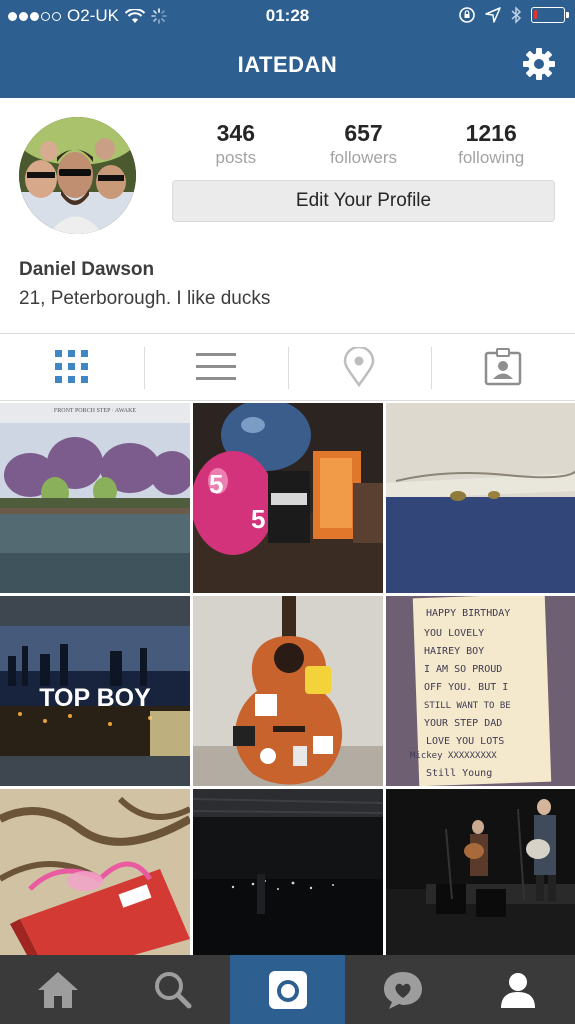 This screenshot has height=1024, width=575. I want to click on tab-tagged, so click(503, 367).